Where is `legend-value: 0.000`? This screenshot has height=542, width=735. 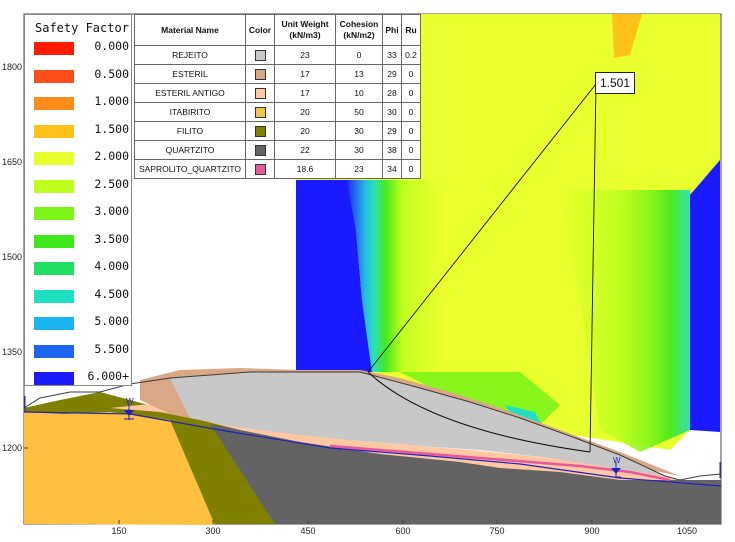 legend-value: 0.000 is located at coordinates (111, 46).